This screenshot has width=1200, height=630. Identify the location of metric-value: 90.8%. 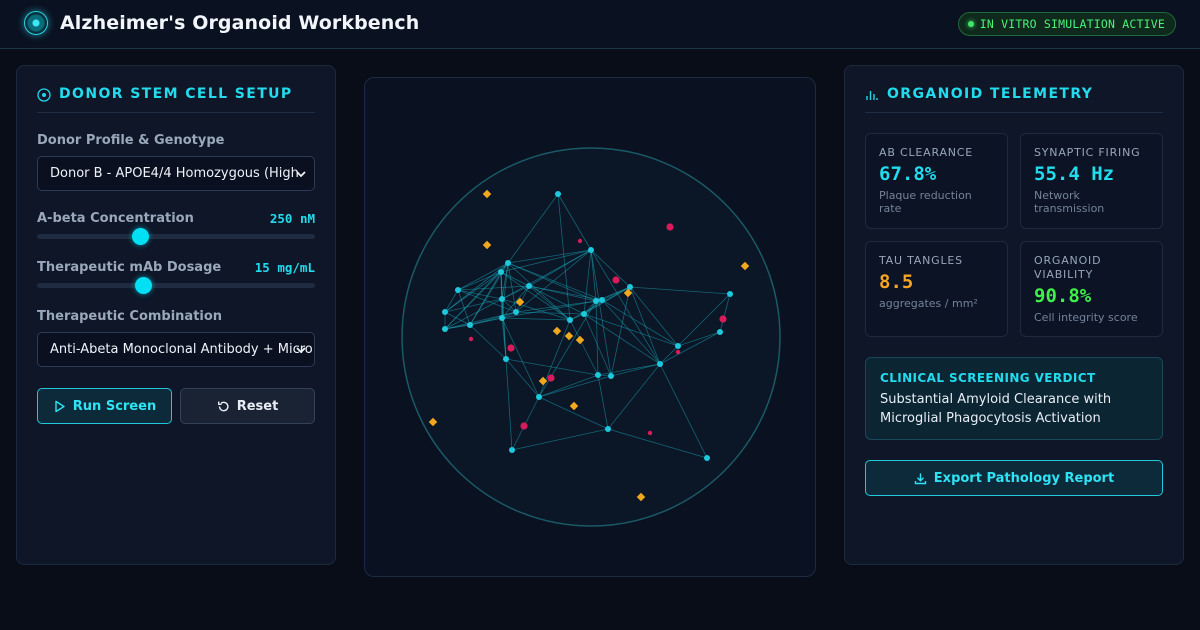
(1063, 296).